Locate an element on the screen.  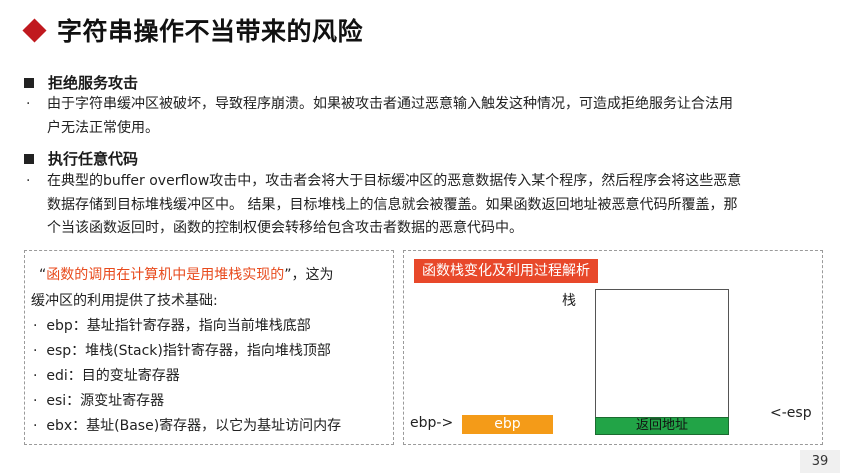
return-address-block: 返回地址 is located at coordinates (662, 426).